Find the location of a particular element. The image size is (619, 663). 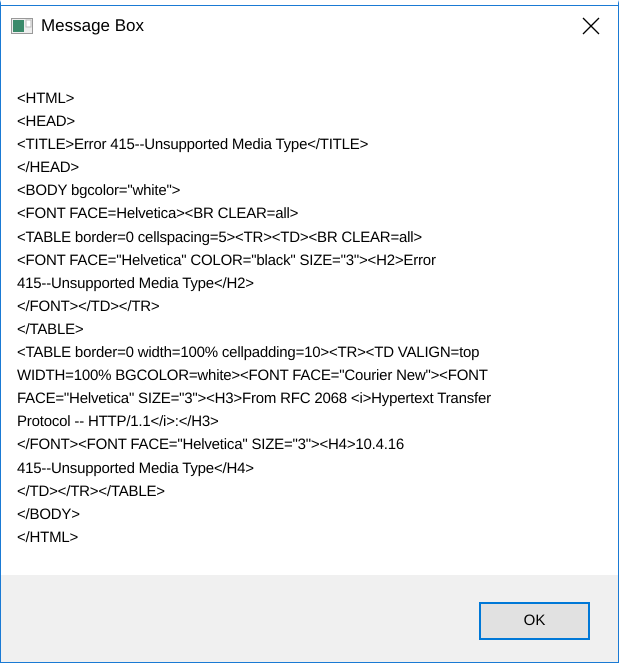

message-line: 415--Unsupported Media Type</H2> is located at coordinates (136, 284).